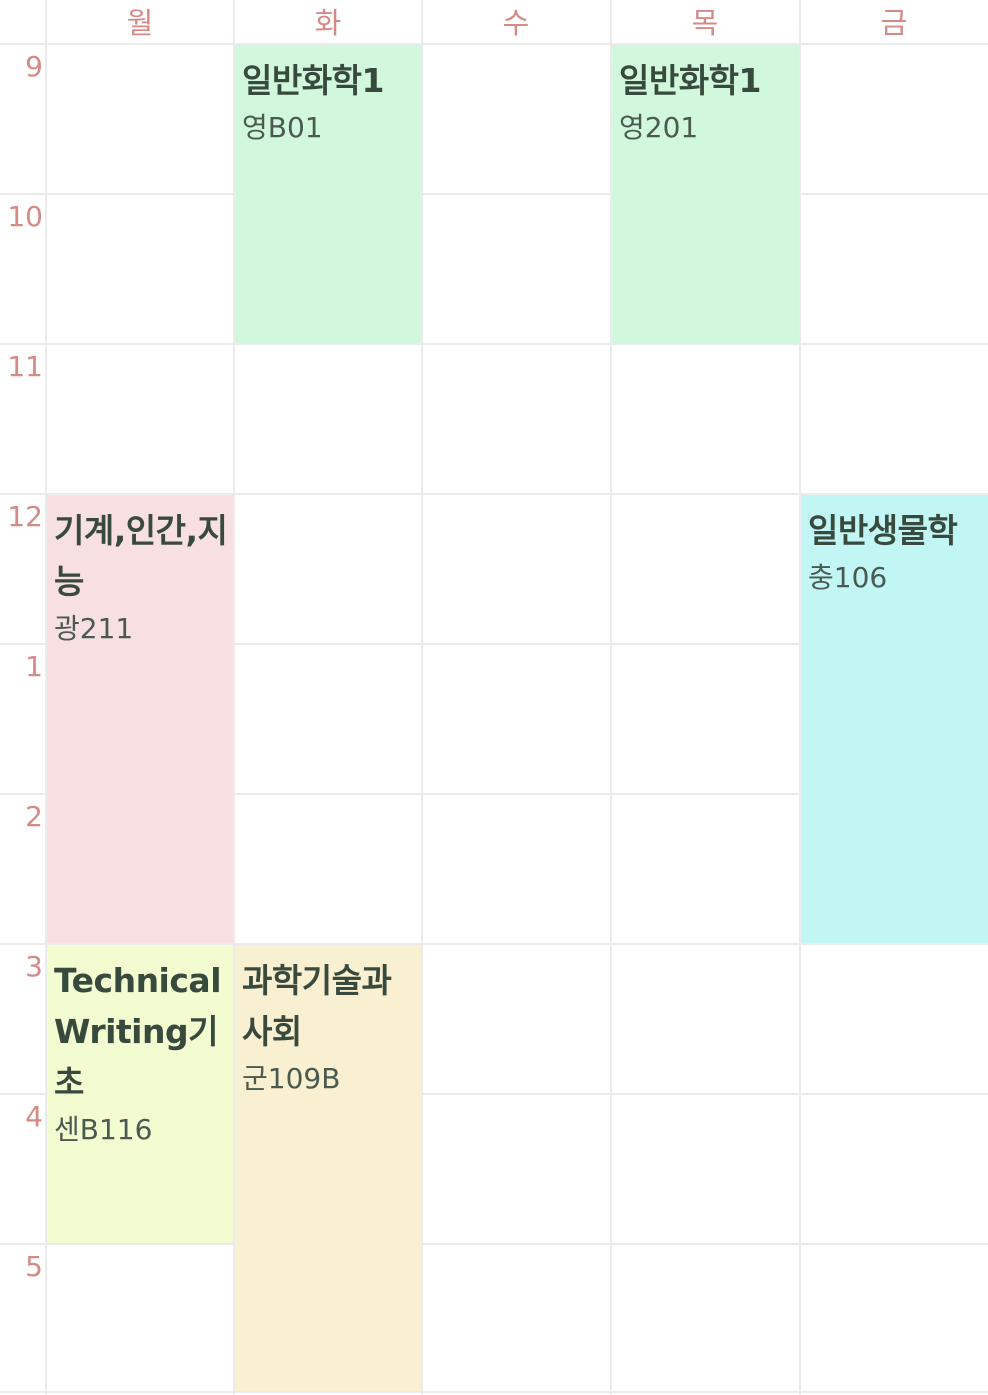 The height and width of the screenshot is (1395, 988). I want to click on course-room: 군109B, so click(291, 1078).